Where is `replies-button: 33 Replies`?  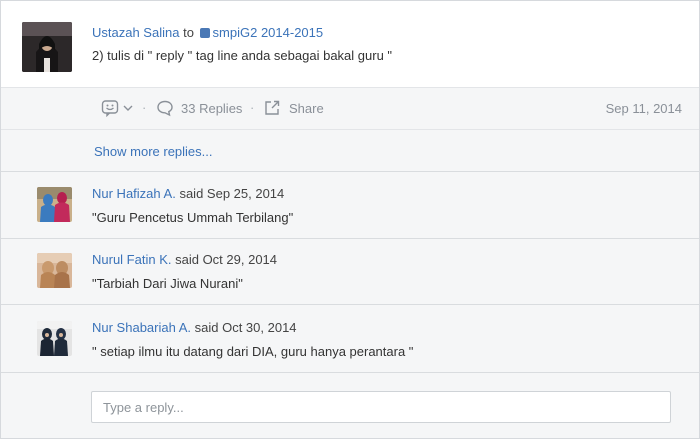
replies-button: 33 Replies is located at coordinates (199, 108).